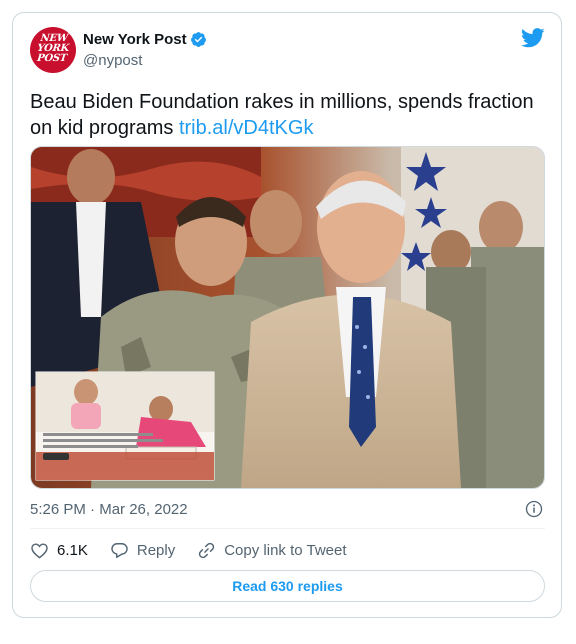 The width and height of the screenshot is (576, 644). I want to click on avatar-logo-text: NEW YORK POST, so click(53, 48).